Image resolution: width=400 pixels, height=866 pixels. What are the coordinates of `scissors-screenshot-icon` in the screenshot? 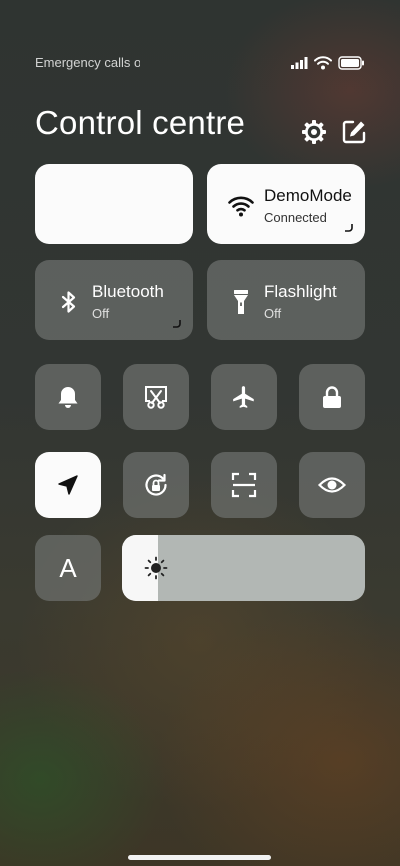 It's located at (156, 397).